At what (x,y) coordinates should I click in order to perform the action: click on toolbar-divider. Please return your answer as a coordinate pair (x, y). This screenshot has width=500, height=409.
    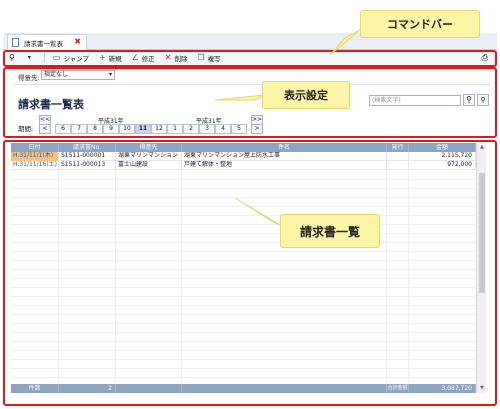
    Looking at the image, I should click on (44, 58).